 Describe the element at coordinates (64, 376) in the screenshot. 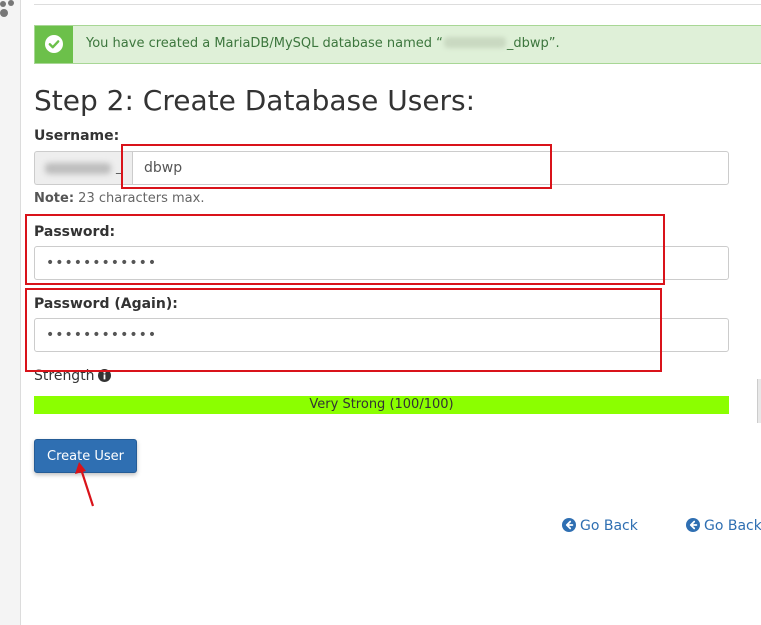

I see `strength-label-text: Strength` at that location.